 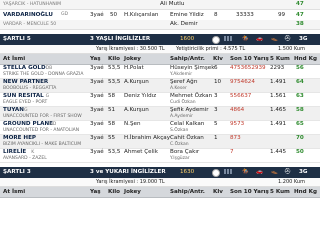 I want to click on bars-icon, so click(x=228, y=39).